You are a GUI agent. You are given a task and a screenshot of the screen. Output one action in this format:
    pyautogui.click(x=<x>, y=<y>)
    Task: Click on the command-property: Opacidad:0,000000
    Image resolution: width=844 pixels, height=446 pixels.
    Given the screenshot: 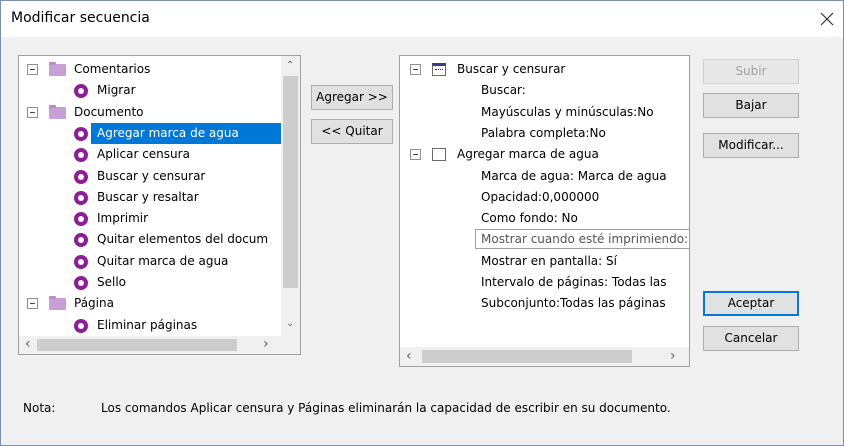 What is the action you would take?
    pyautogui.click(x=544, y=197)
    